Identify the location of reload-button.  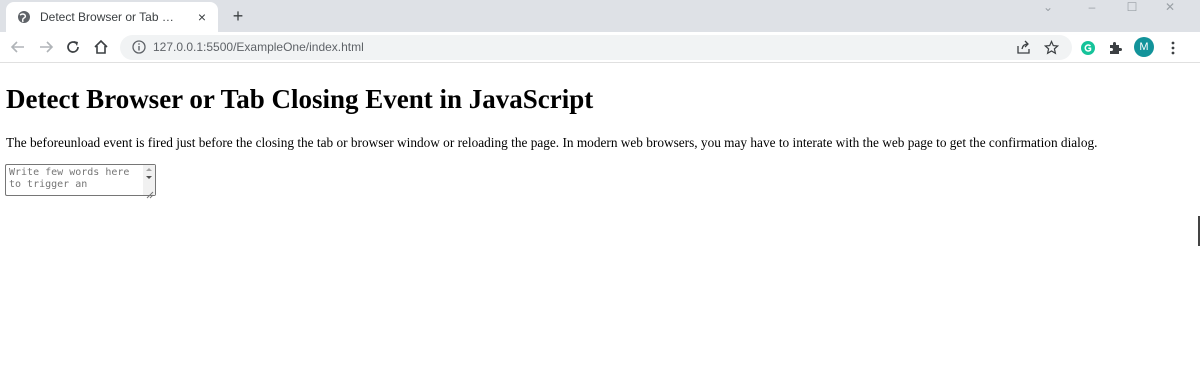
(73, 47).